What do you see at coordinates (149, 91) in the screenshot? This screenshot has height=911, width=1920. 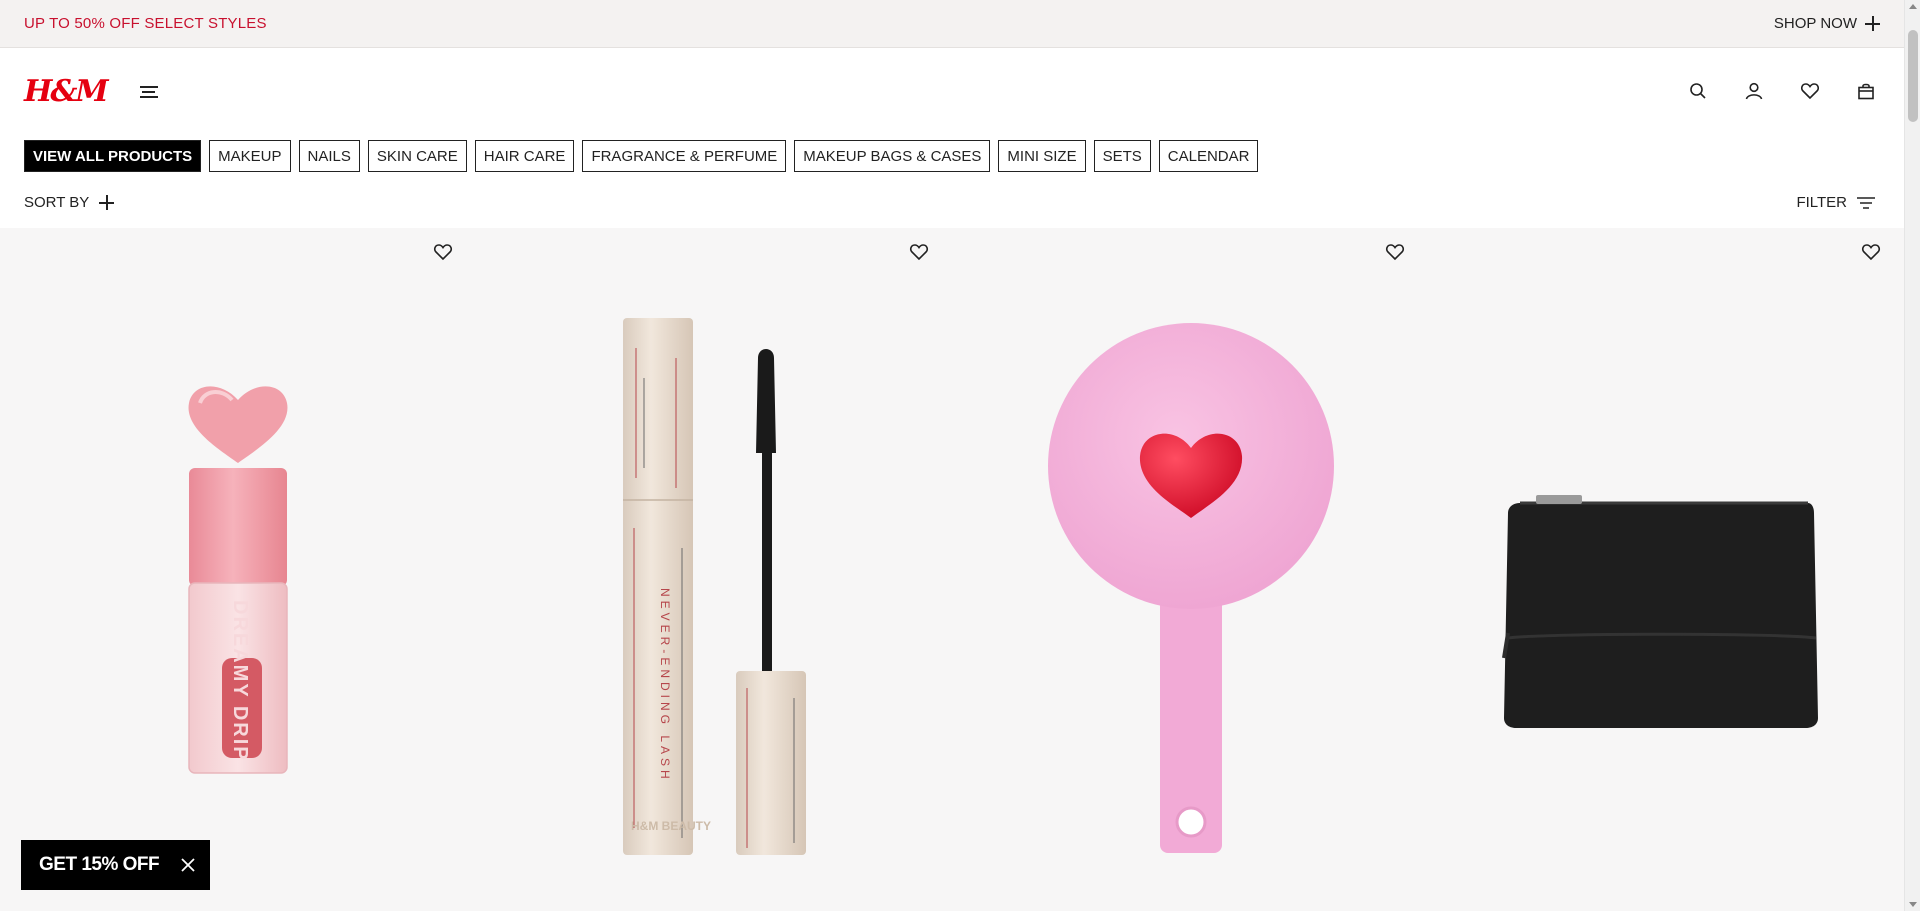 I see `menu-icon` at bounding box center [149, 91].